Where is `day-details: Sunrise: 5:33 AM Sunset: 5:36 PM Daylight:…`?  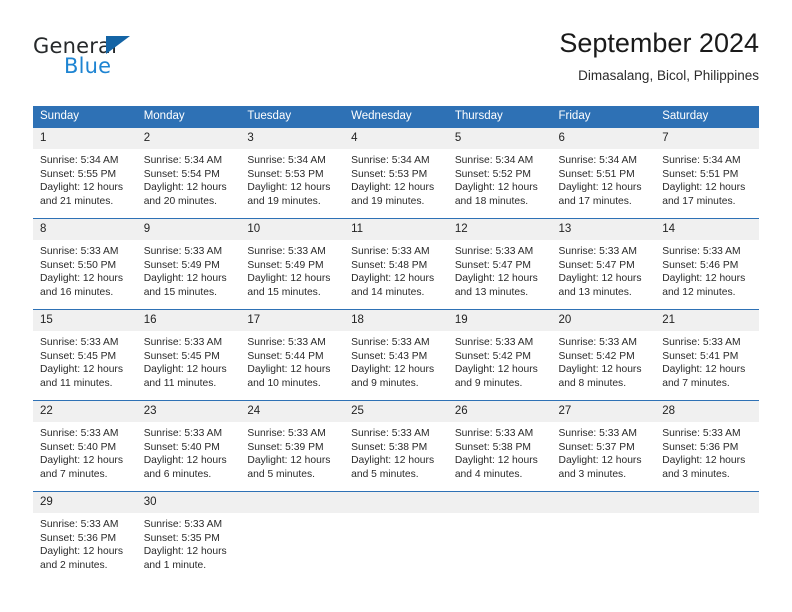
day-details: Sunrise: 5:33 AM Sunset: 5:36 PM Daylight:… is located at coordinates (85, 542).